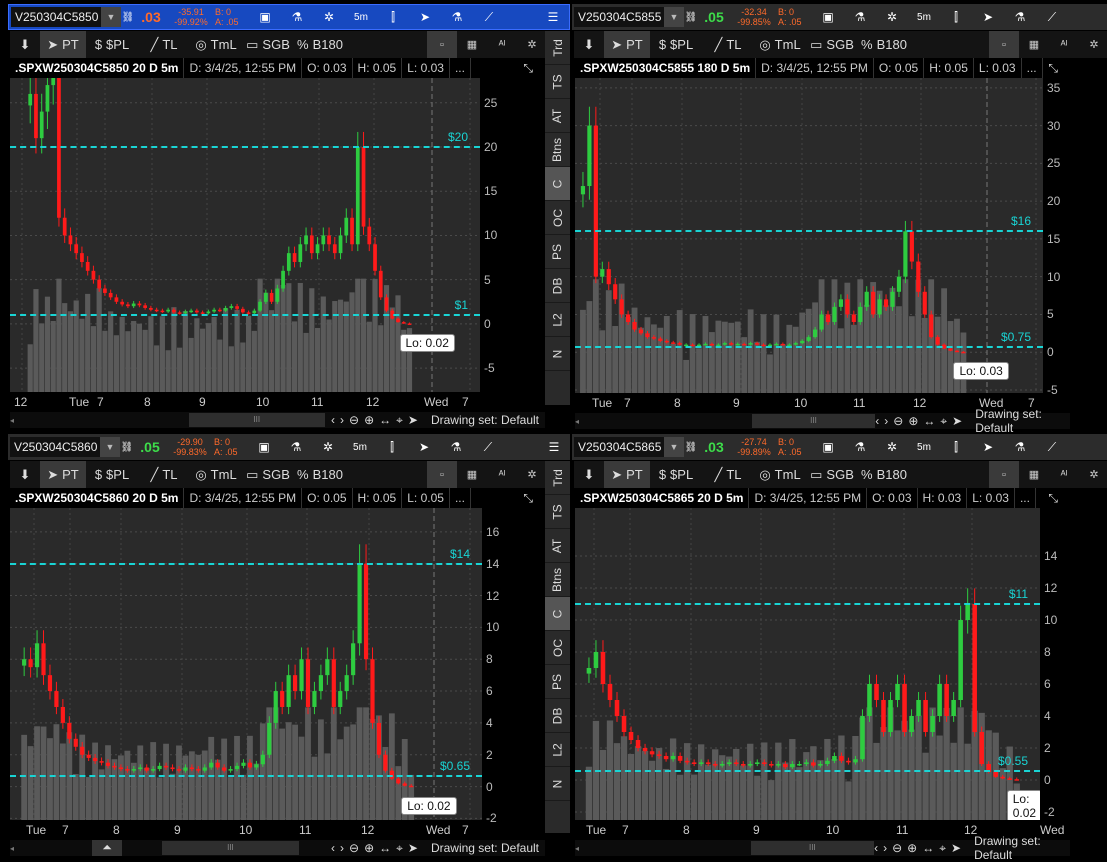 This screenshot has height=862, width=1107. I want to click on scroll-right-icon: ›, so click(886, 421).